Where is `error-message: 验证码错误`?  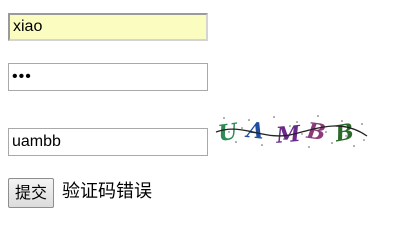
error-message: 验证码错误 is located at coordinates (107, 191).